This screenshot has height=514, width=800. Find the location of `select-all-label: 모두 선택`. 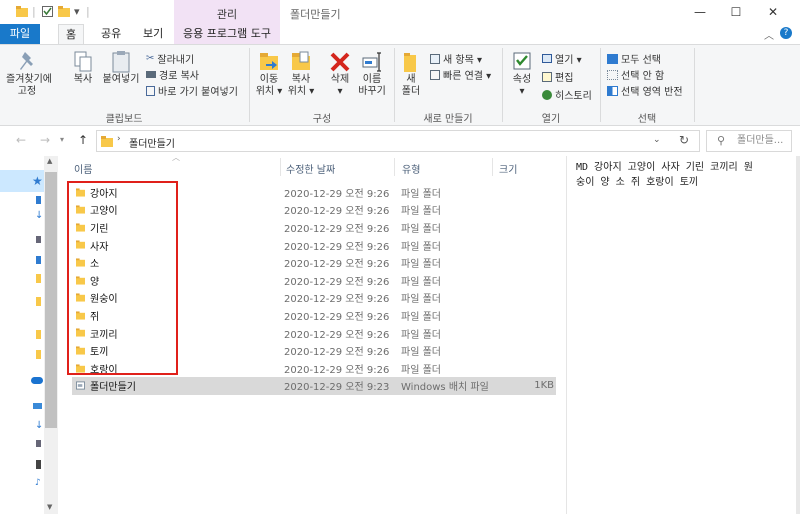

select-all-label: 모두 선택 is located at coordinates (641, 60).